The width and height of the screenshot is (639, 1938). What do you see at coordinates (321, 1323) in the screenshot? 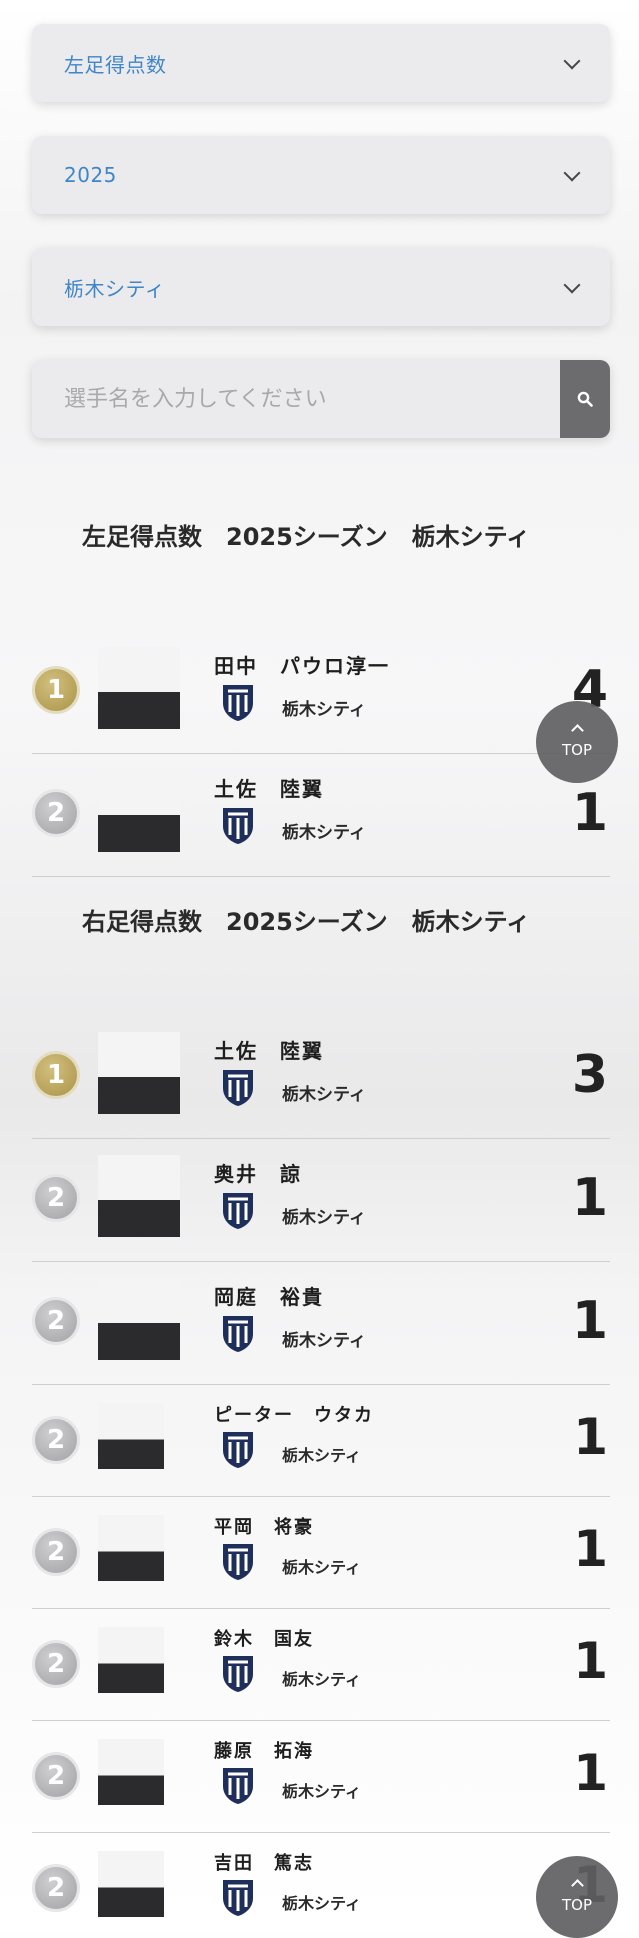
I see `ranking-row: 2 岡庭 裕貴 栃木シティ 1` at bounding box center [321, 1323].